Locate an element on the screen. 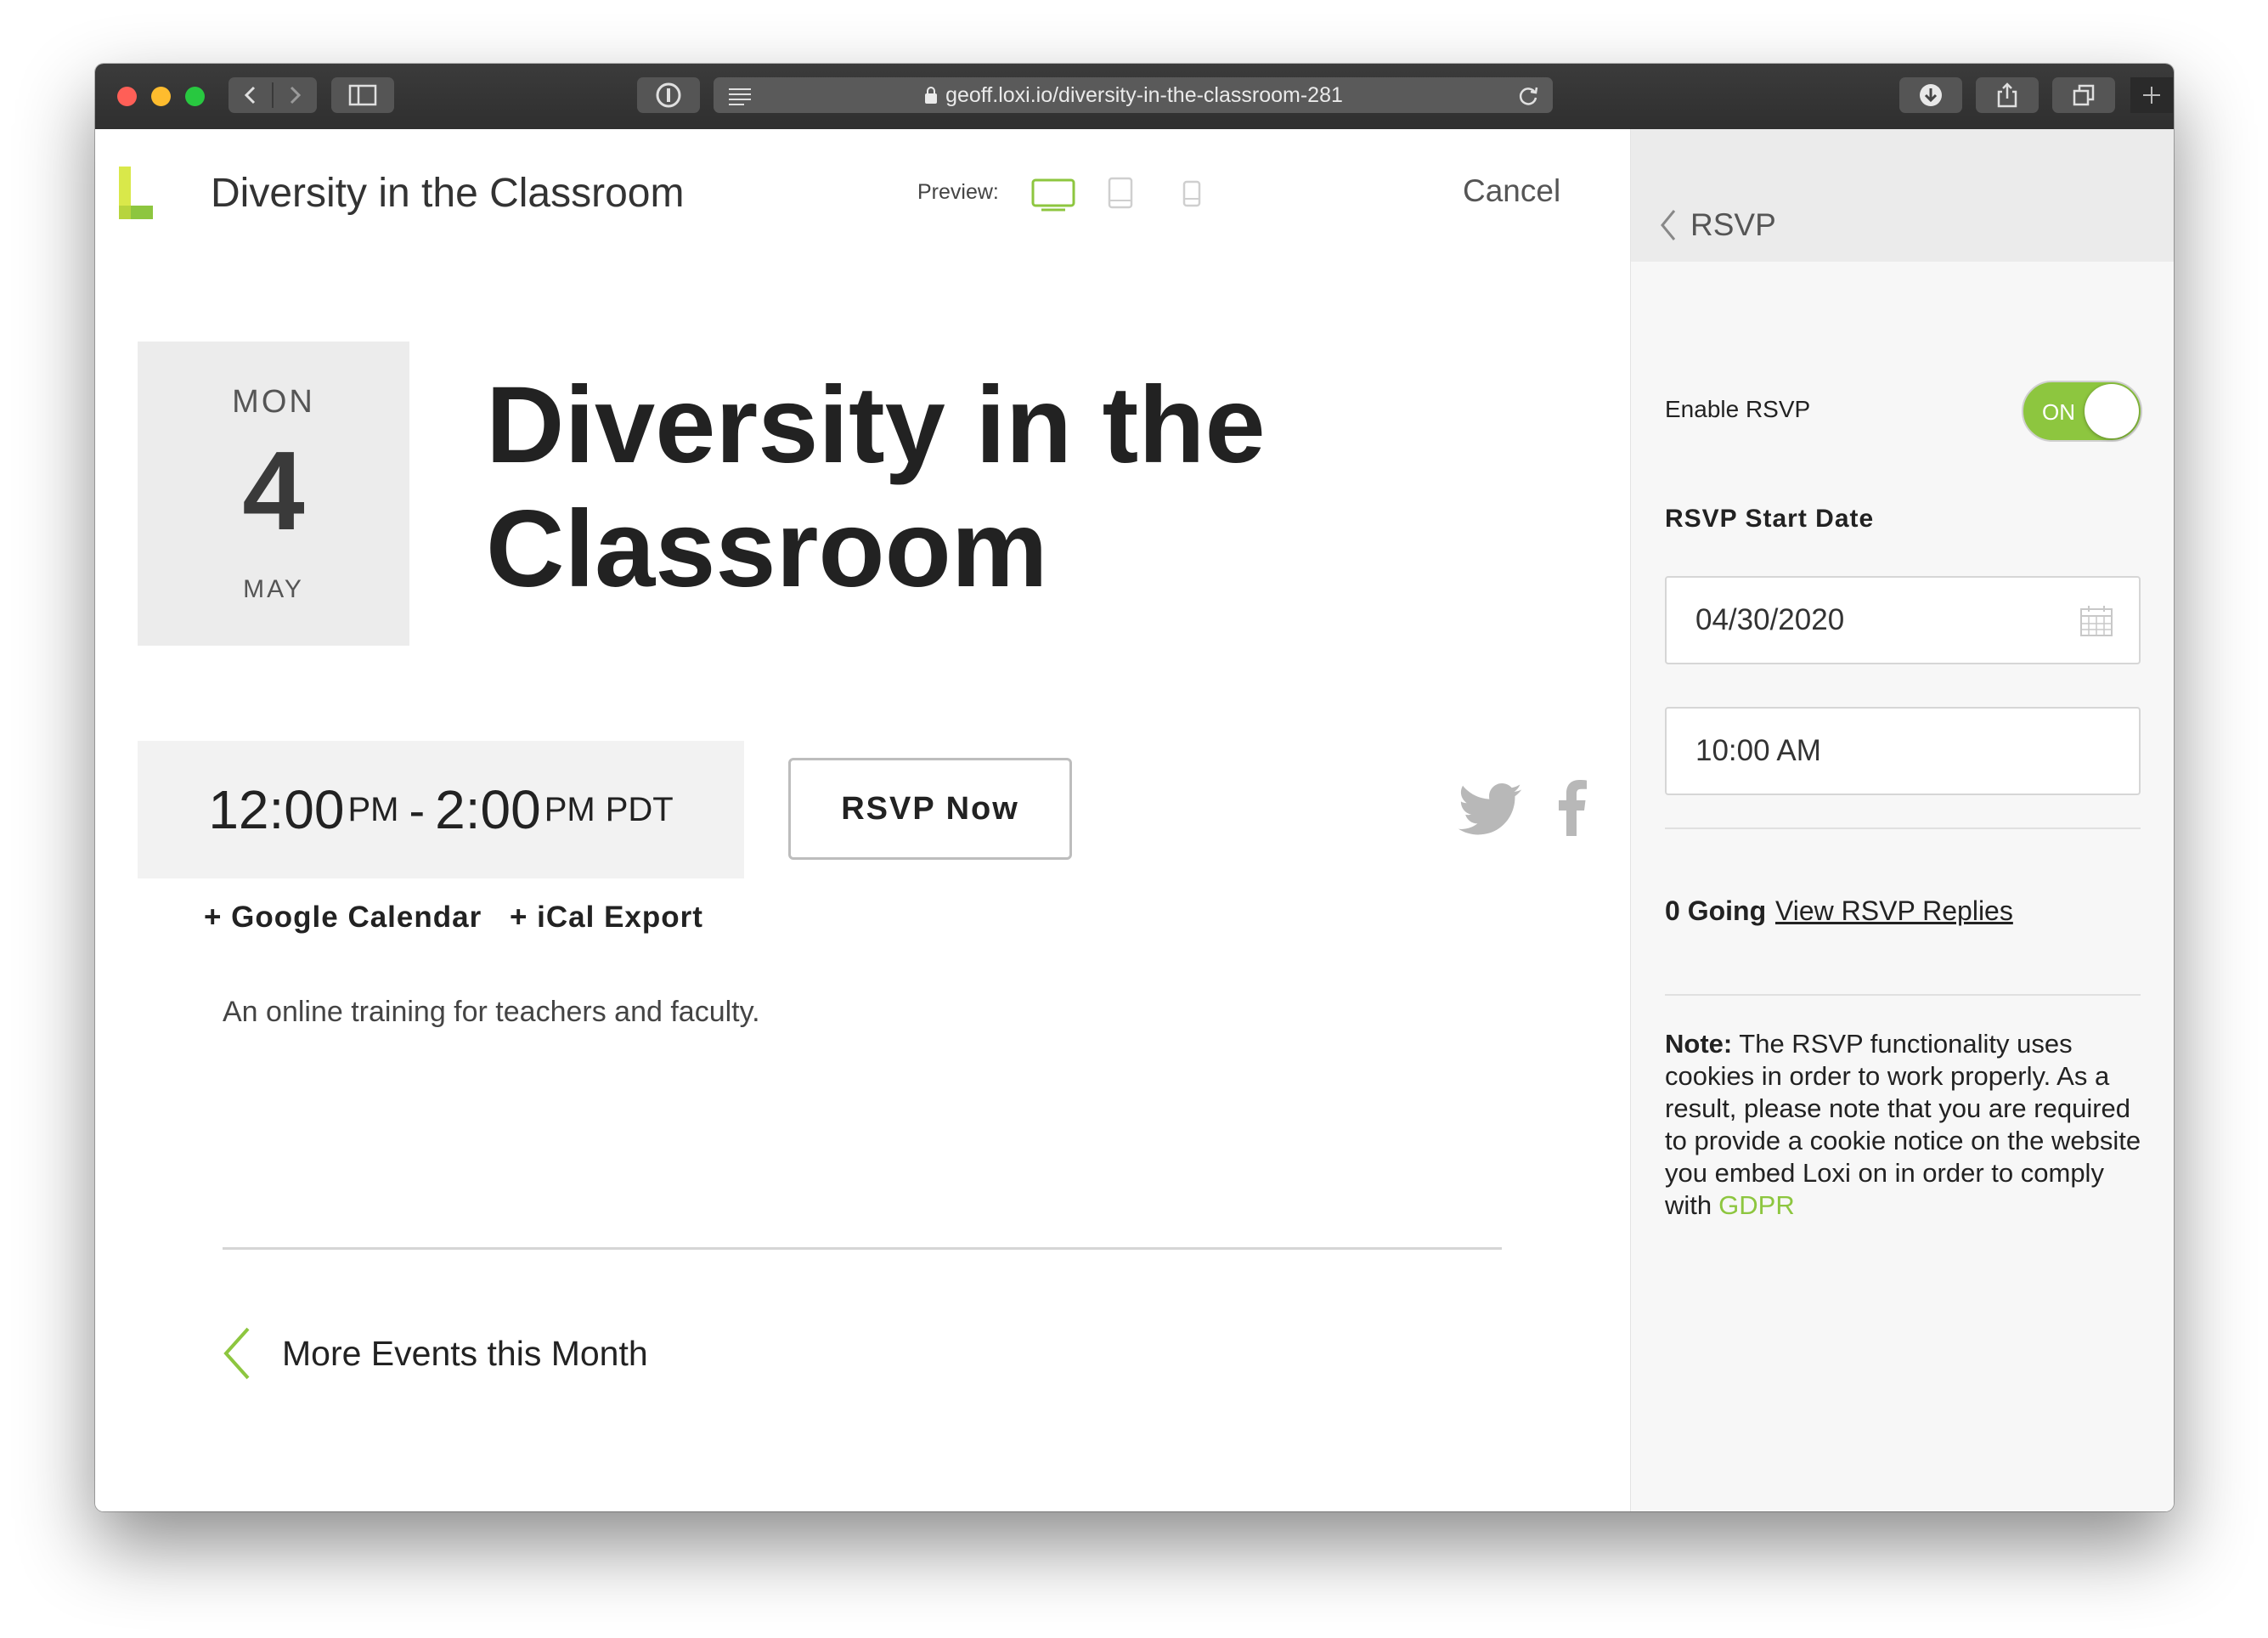  twitter-icon is located at coordinates (1490, 809).